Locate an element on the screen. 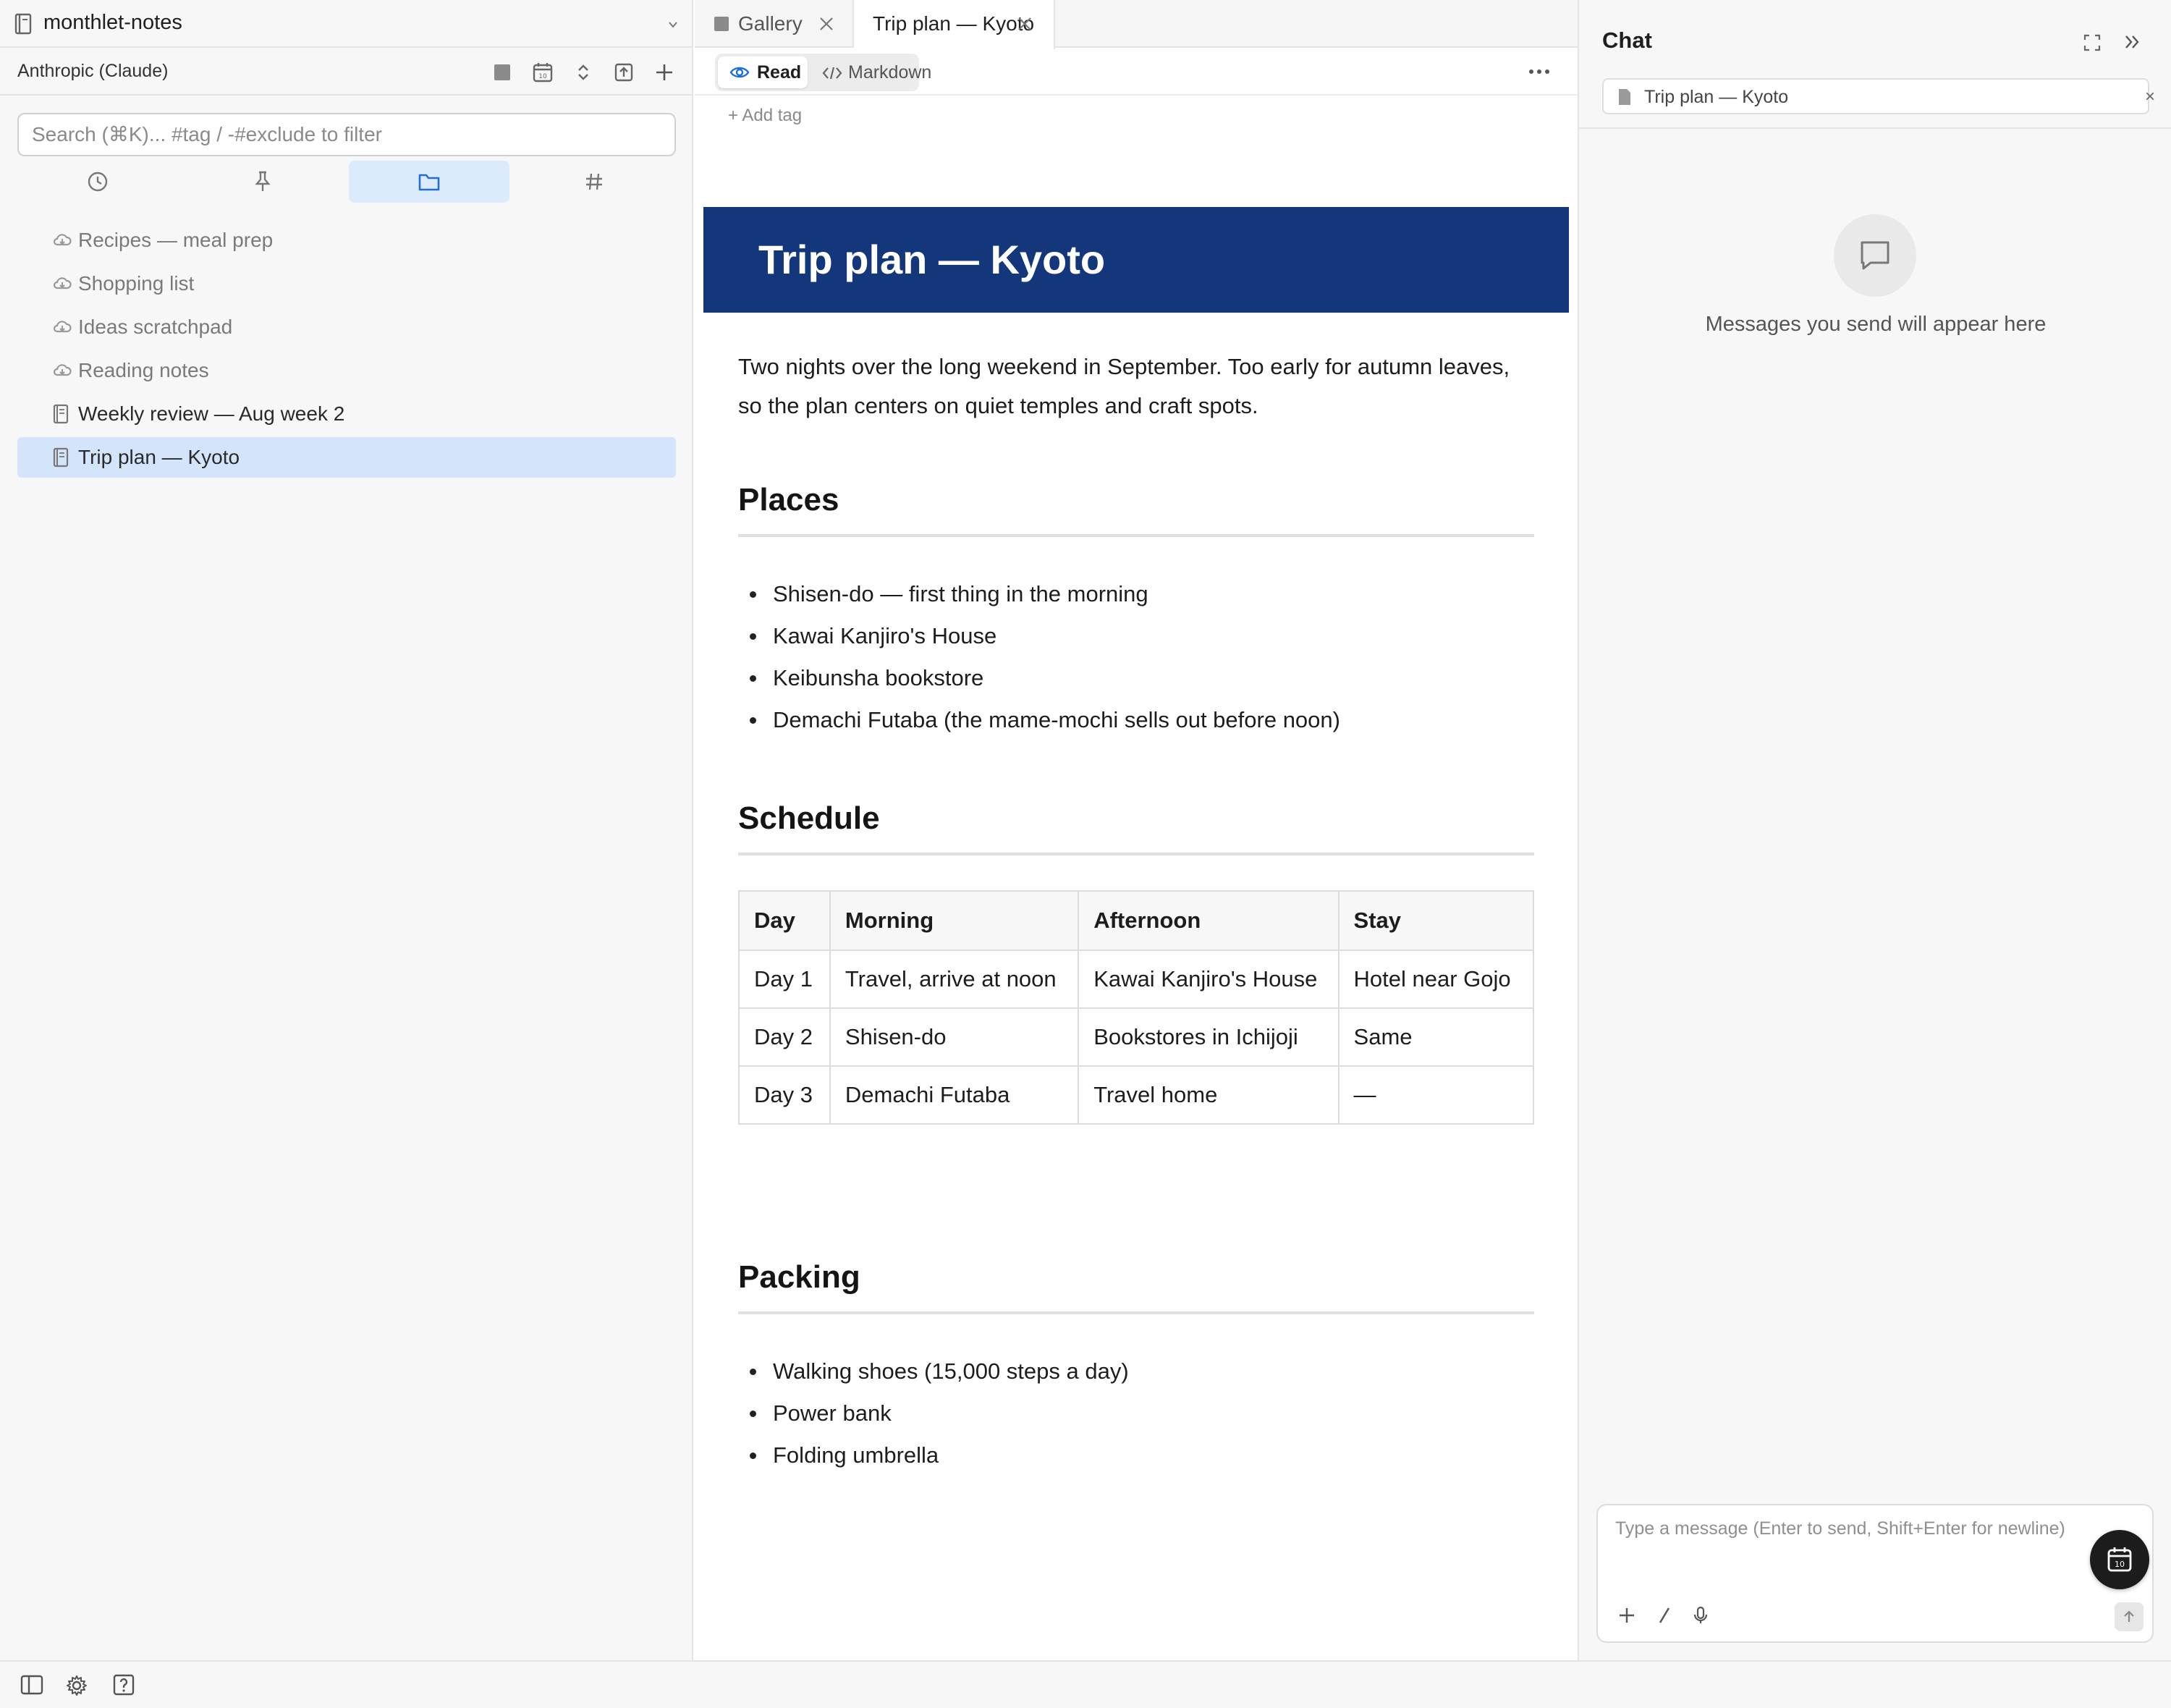  list-item: Kawai Kanjiro's House is located at coordinates (1136, 642).